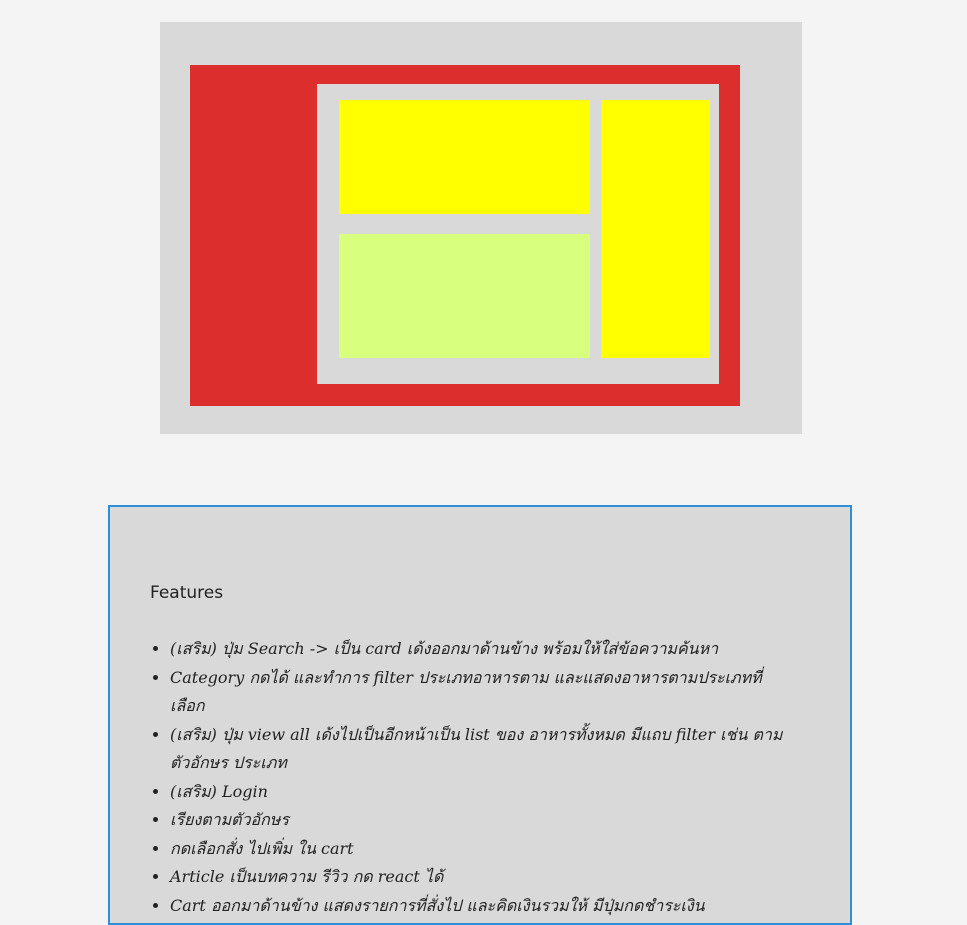  I want to click on feature-item: (เสริม) Login, so click(480, 792).